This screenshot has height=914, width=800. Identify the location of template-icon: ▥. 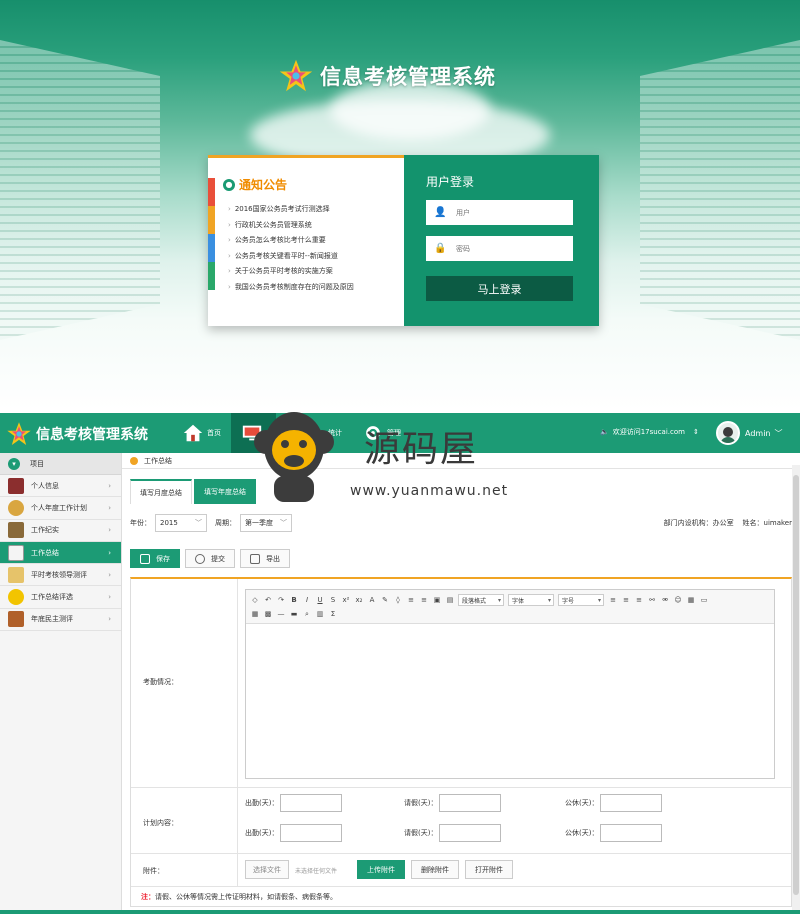
(320, 614).